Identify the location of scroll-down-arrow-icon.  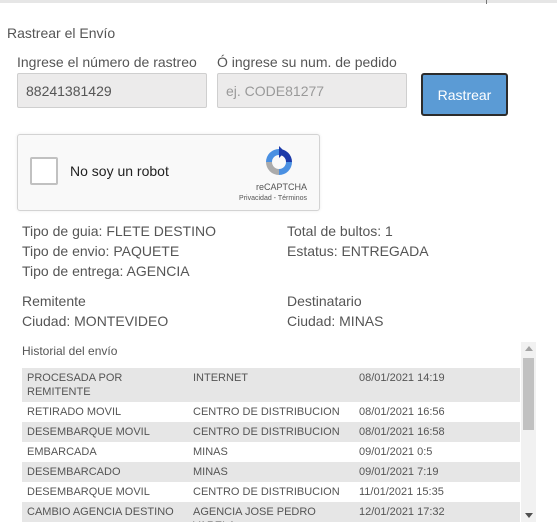
(529, 515).